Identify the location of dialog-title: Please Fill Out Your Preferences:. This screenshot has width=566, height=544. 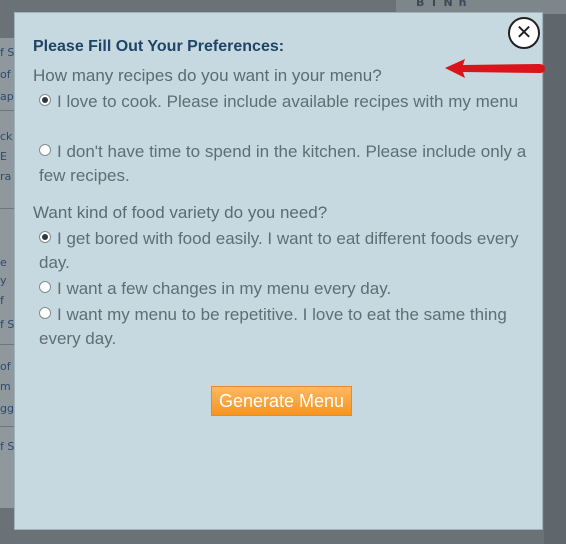
(159, 46).